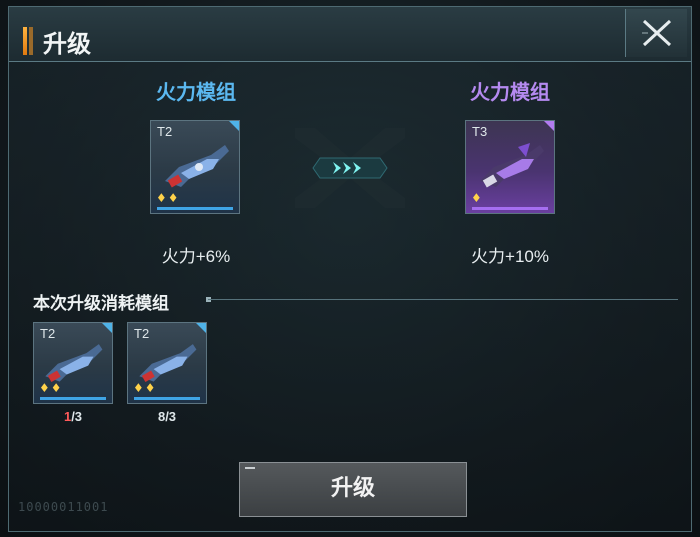 Image resolution: width=700 pixels, height=537 pixels. What do you see at coordinates (196, 92) in the screenshot?
I see `current-module-name: 火力模组` at bounding box center [196, 92].